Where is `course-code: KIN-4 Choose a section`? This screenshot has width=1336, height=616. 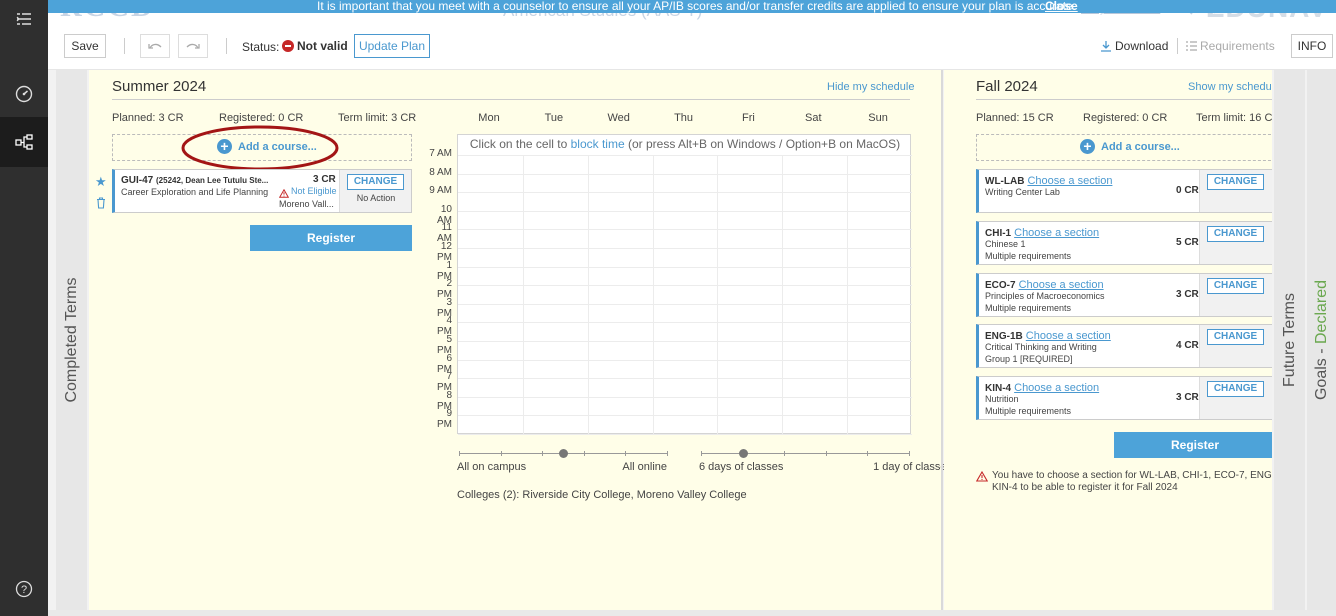
course-code: KIN-4 Choose a section is located at coordinates (1042, 388).